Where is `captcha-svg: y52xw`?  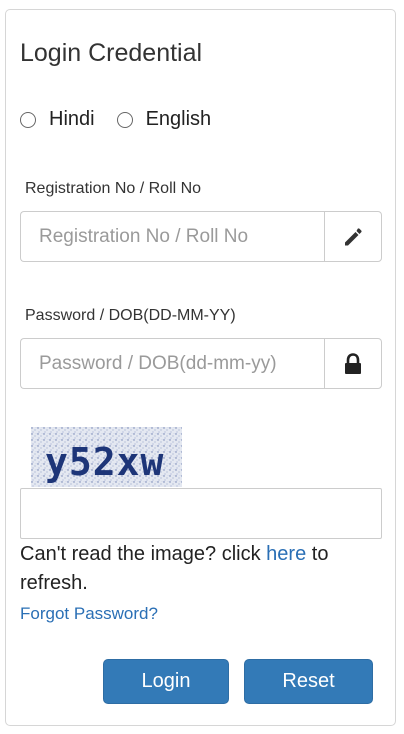
captcha-svg: y52xw is located at coordinates (106, 457).